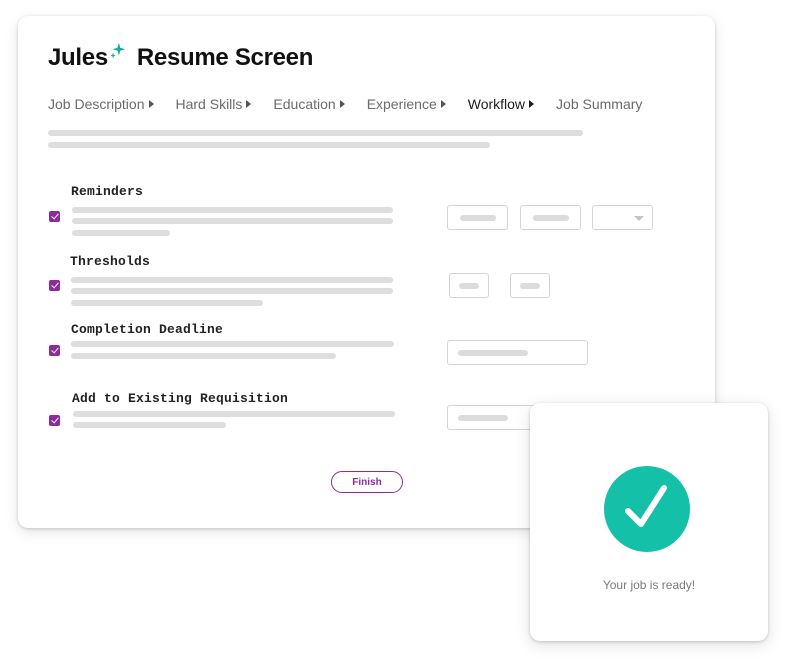  I want to click on checkmark-icon, so click(646, 506).